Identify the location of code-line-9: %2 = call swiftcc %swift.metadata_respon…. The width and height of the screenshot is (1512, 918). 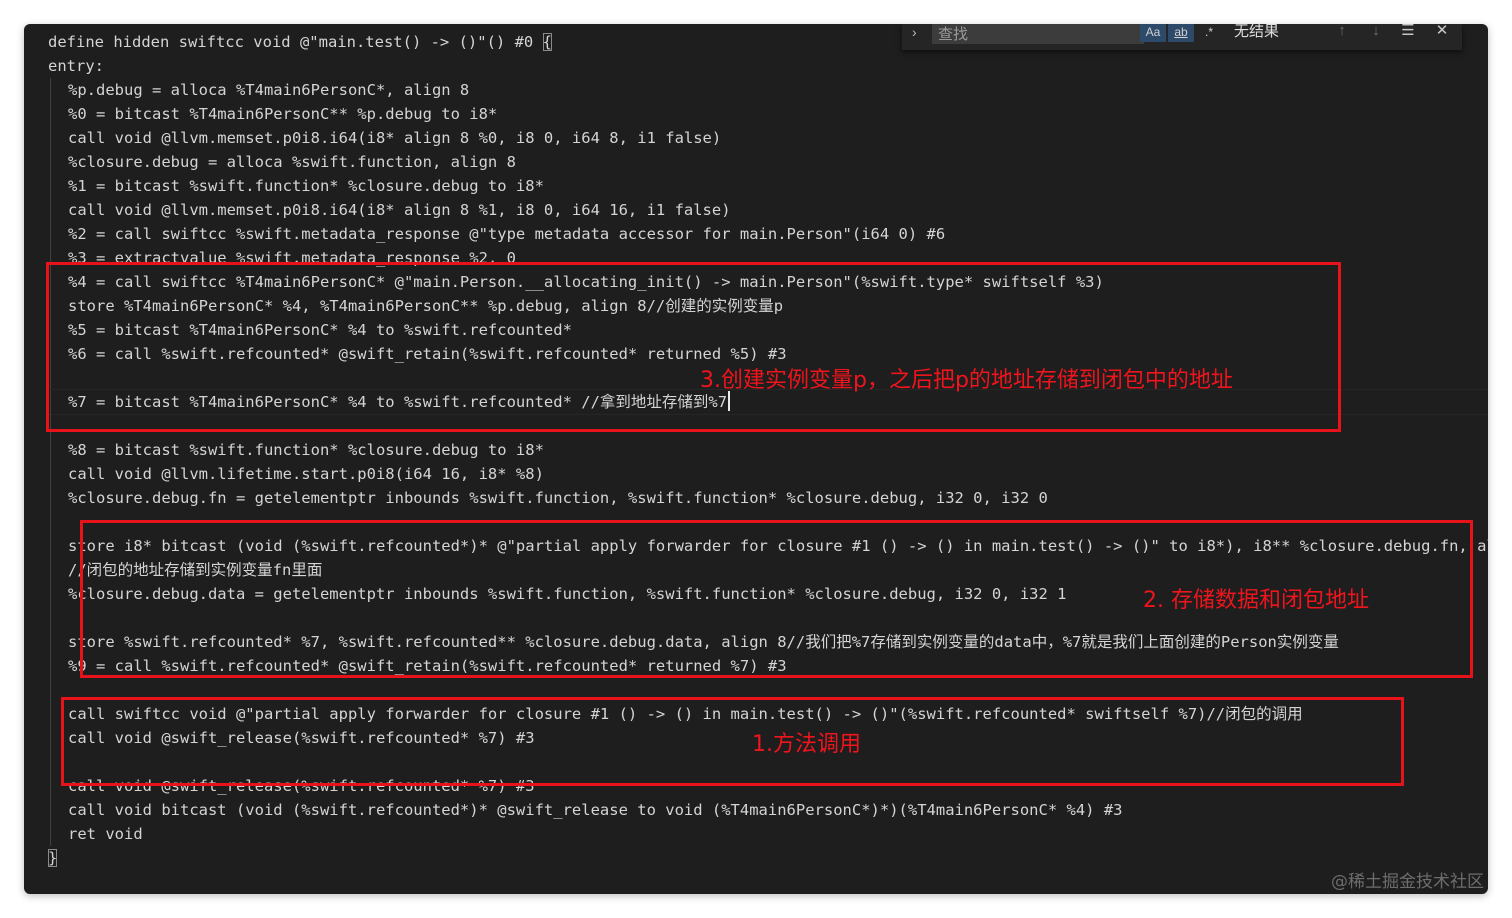
(768, 234).